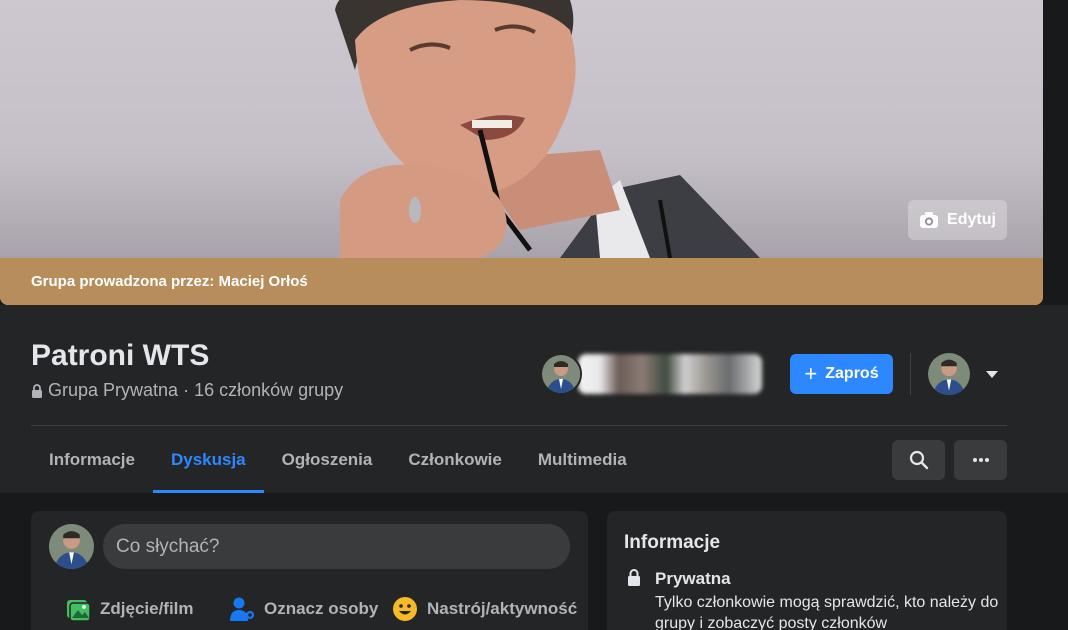 This screenshot has width=1068, height=630. What do you see at coordinates (405, 609) in the screenshot?
I see `mood-icon` at bounding box center [405, 609].